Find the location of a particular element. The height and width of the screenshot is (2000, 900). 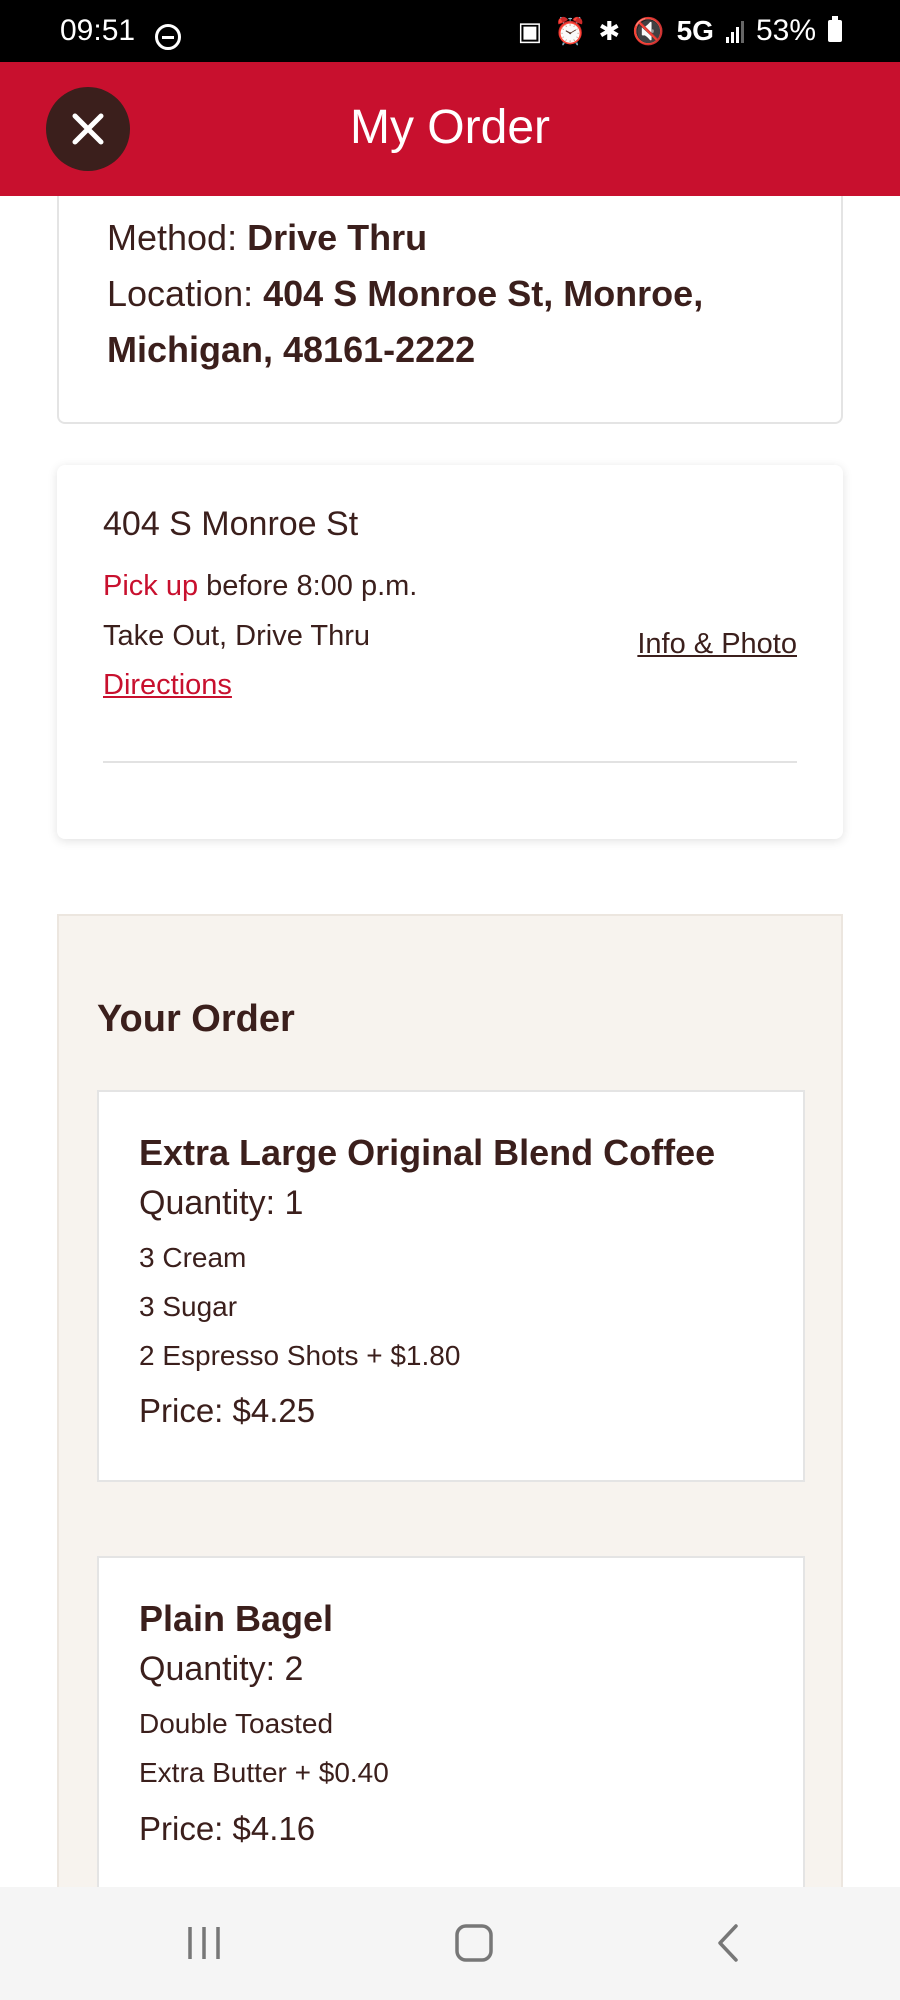

item-quantity: Quantity: 2 is located at coordinates (221, 1669).